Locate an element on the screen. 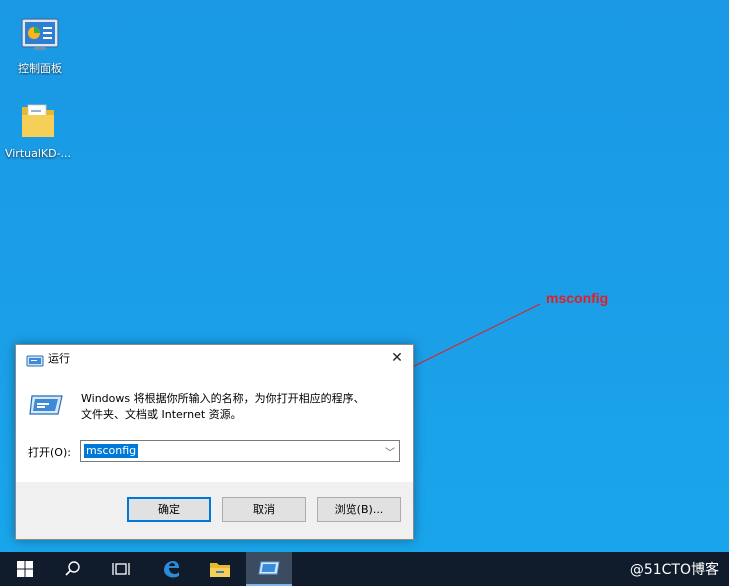 The height and width of the screenshot is (586, 729). watermark: @51CTO博客 is located at coordinates (674, 570).